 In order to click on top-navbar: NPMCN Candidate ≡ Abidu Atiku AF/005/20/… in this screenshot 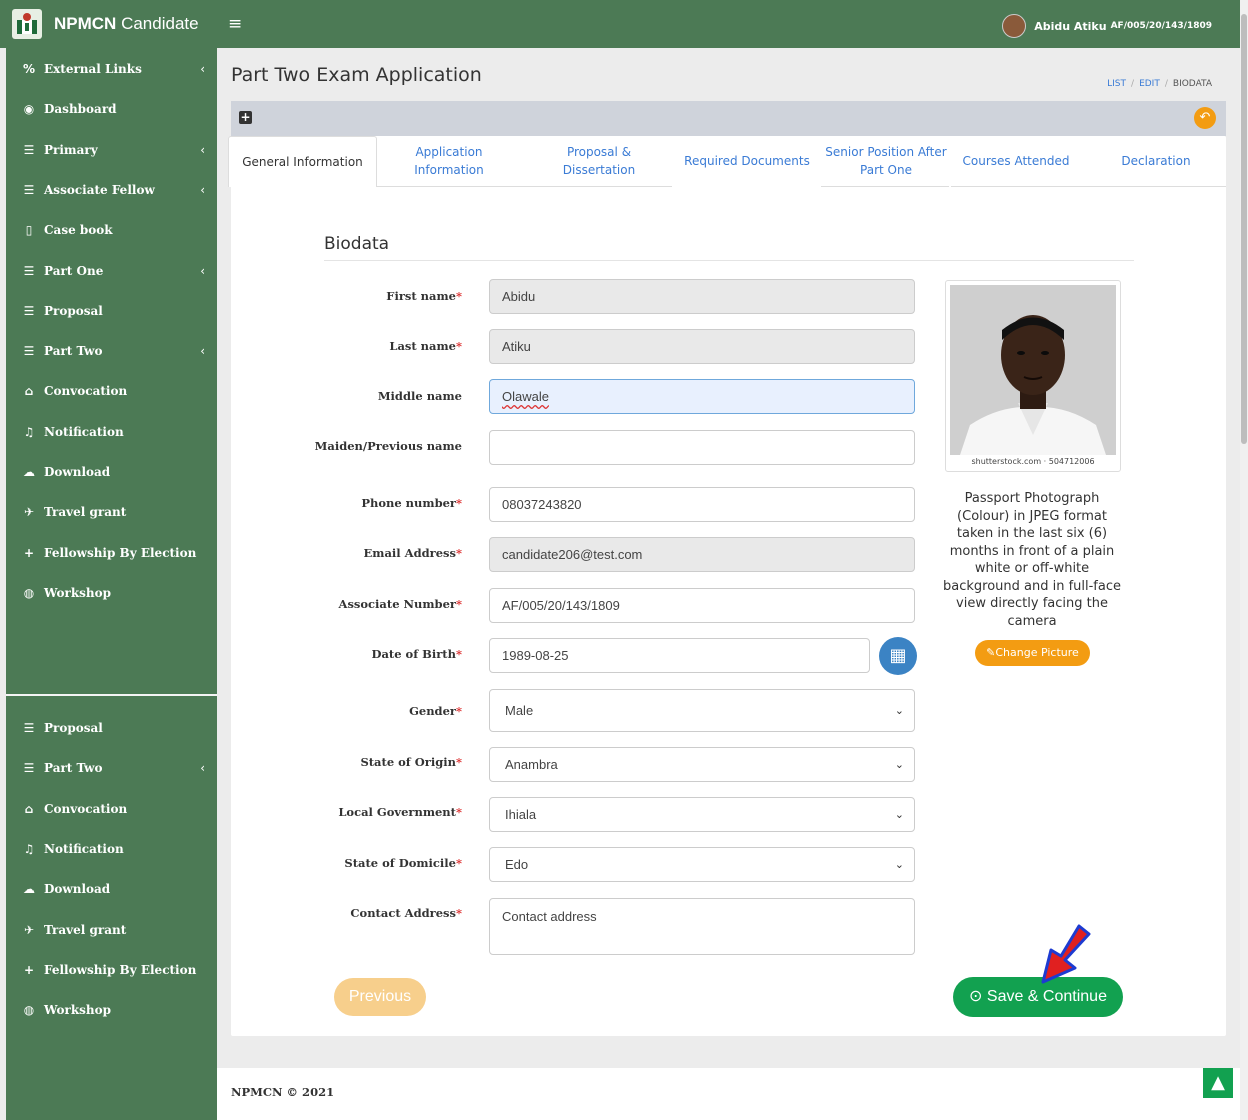, I will do `click(620, 24)`.